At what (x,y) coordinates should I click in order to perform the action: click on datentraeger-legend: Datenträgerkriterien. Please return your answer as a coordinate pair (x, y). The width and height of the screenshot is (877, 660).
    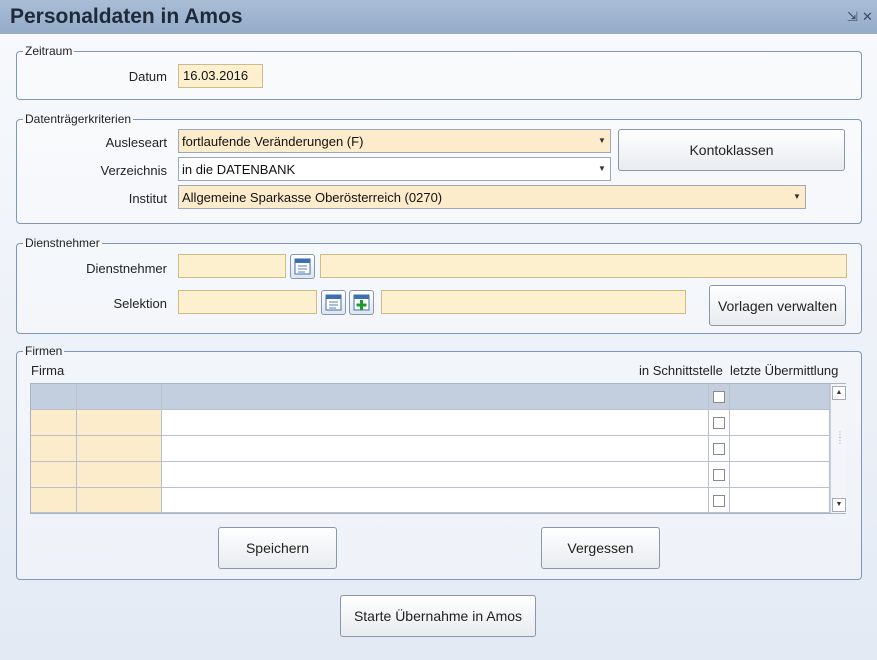
    Looking at the image, I should click on (78, 119).